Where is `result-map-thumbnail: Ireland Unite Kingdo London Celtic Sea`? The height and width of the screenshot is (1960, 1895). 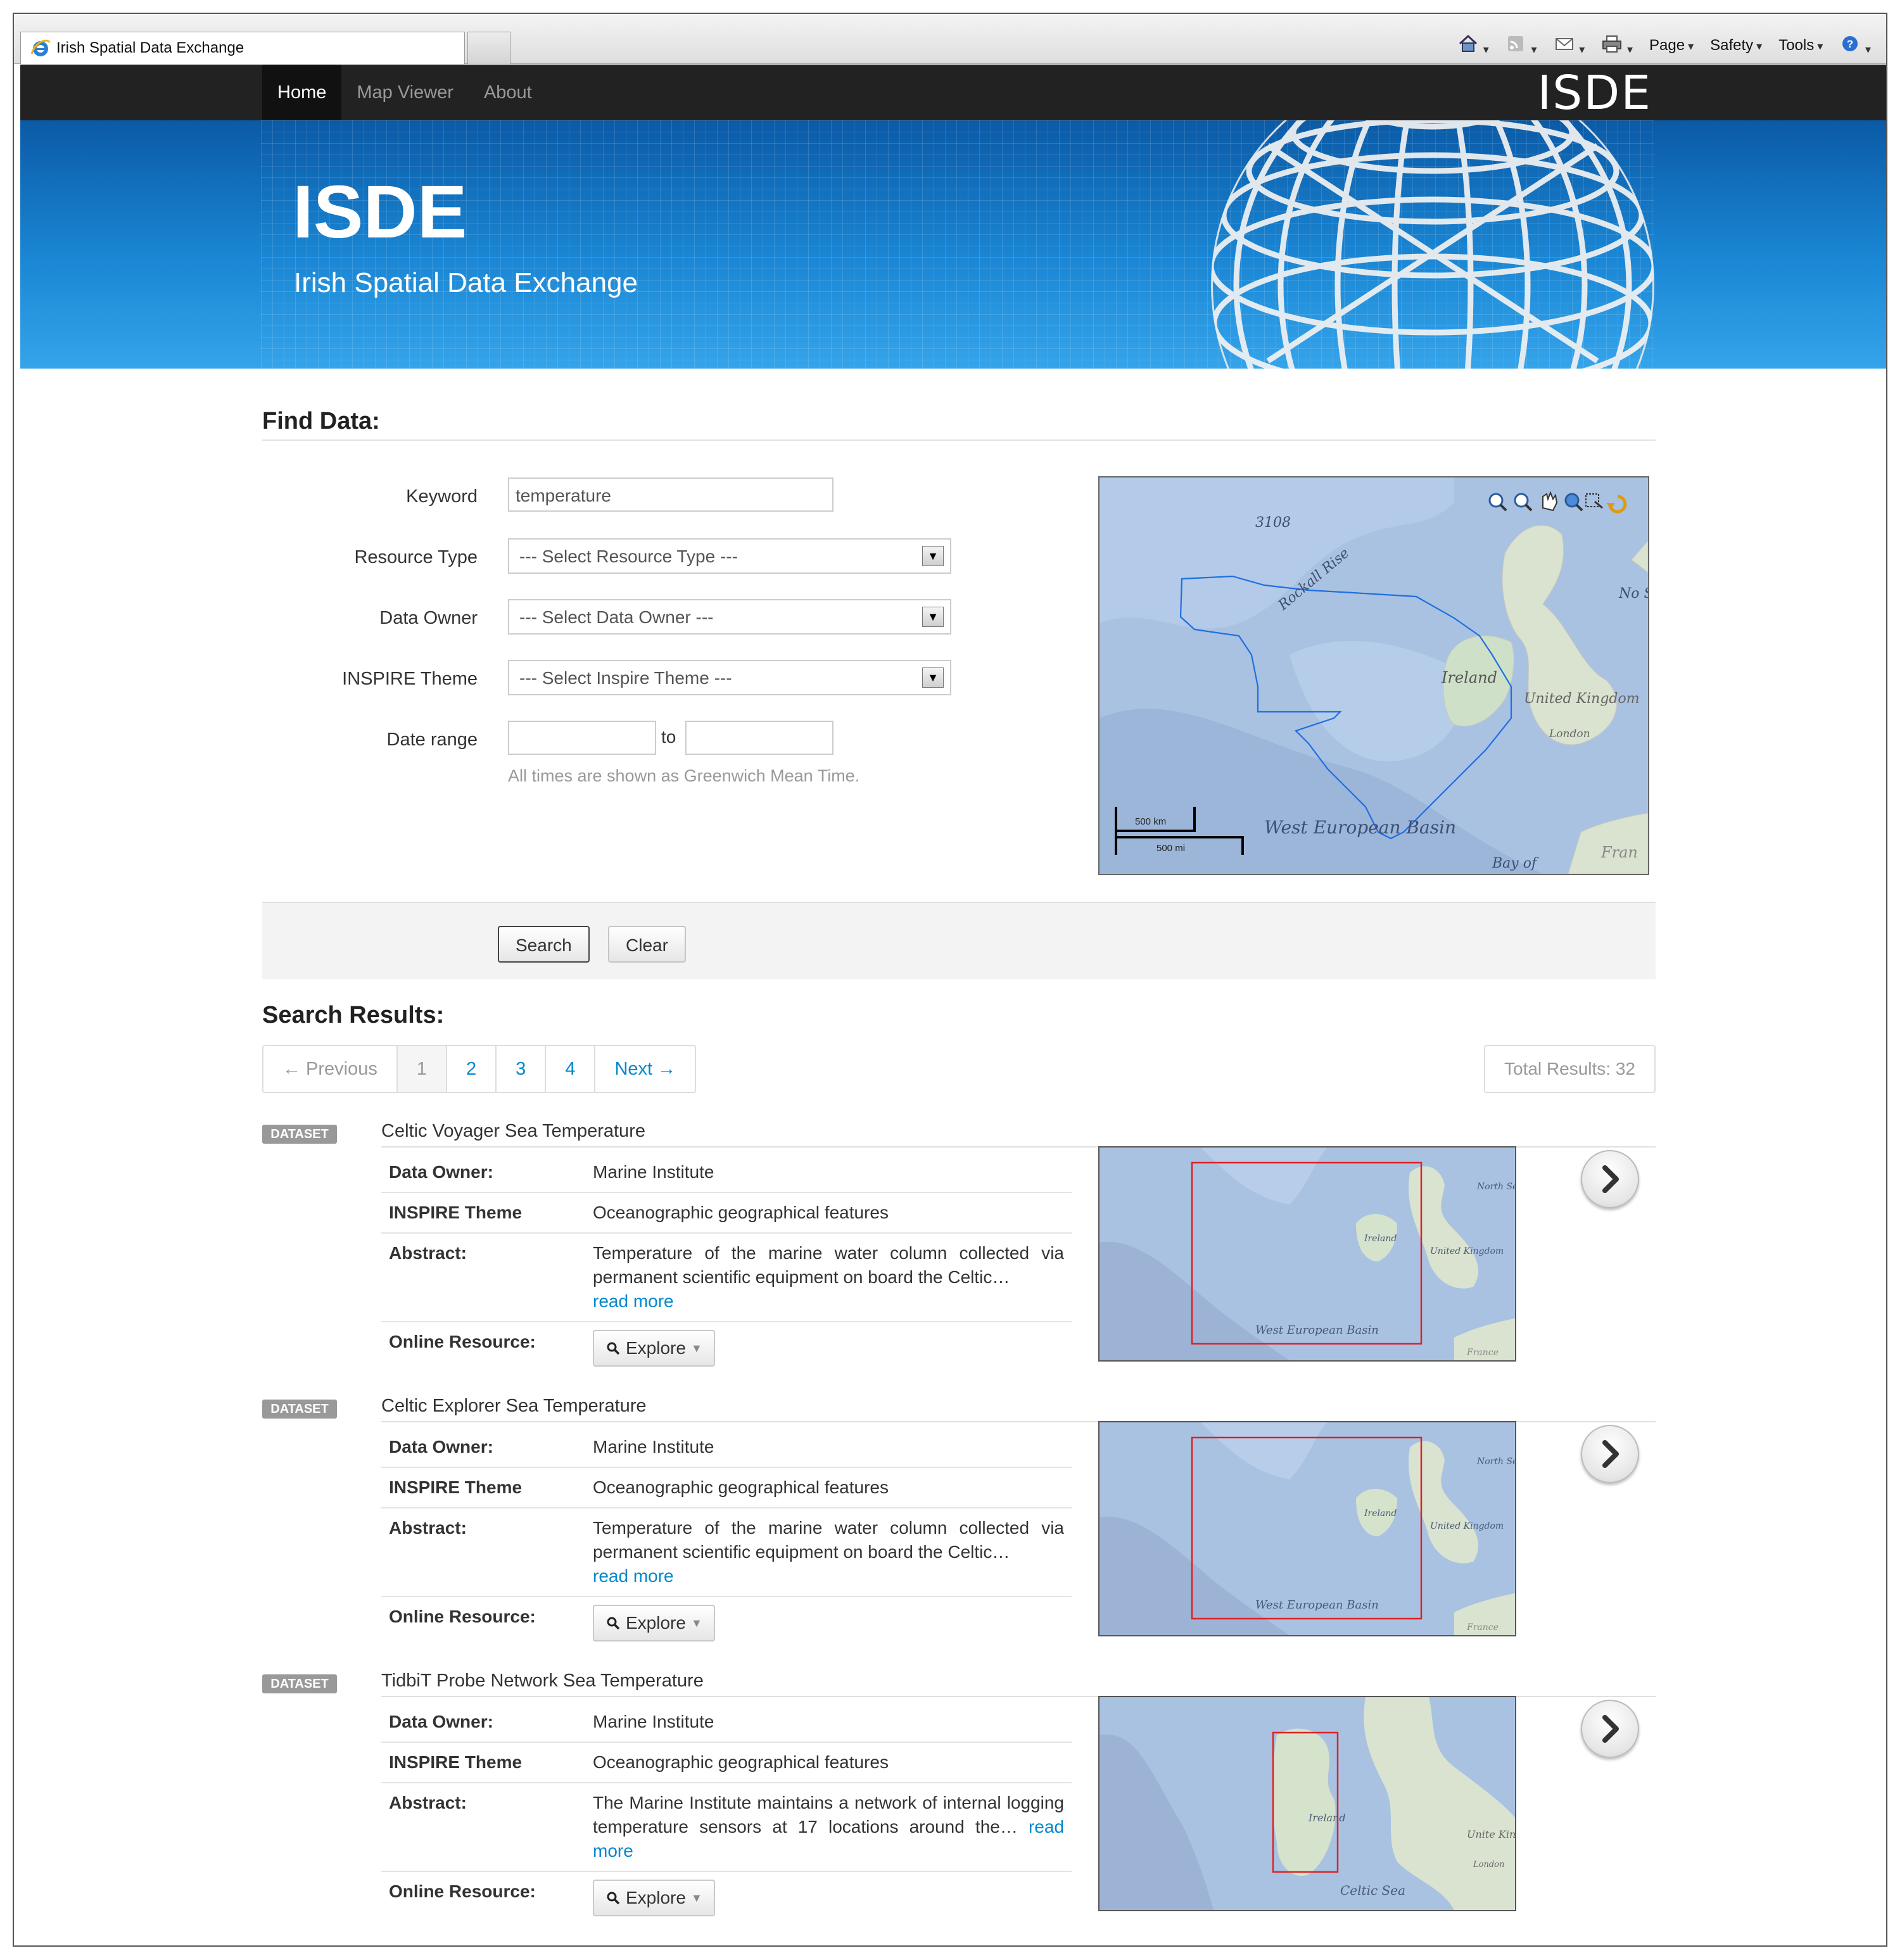 result-map-thumbnail: Ireland Unite Kingdo London Celtic Sea is located at coordinates (1307, 1804).